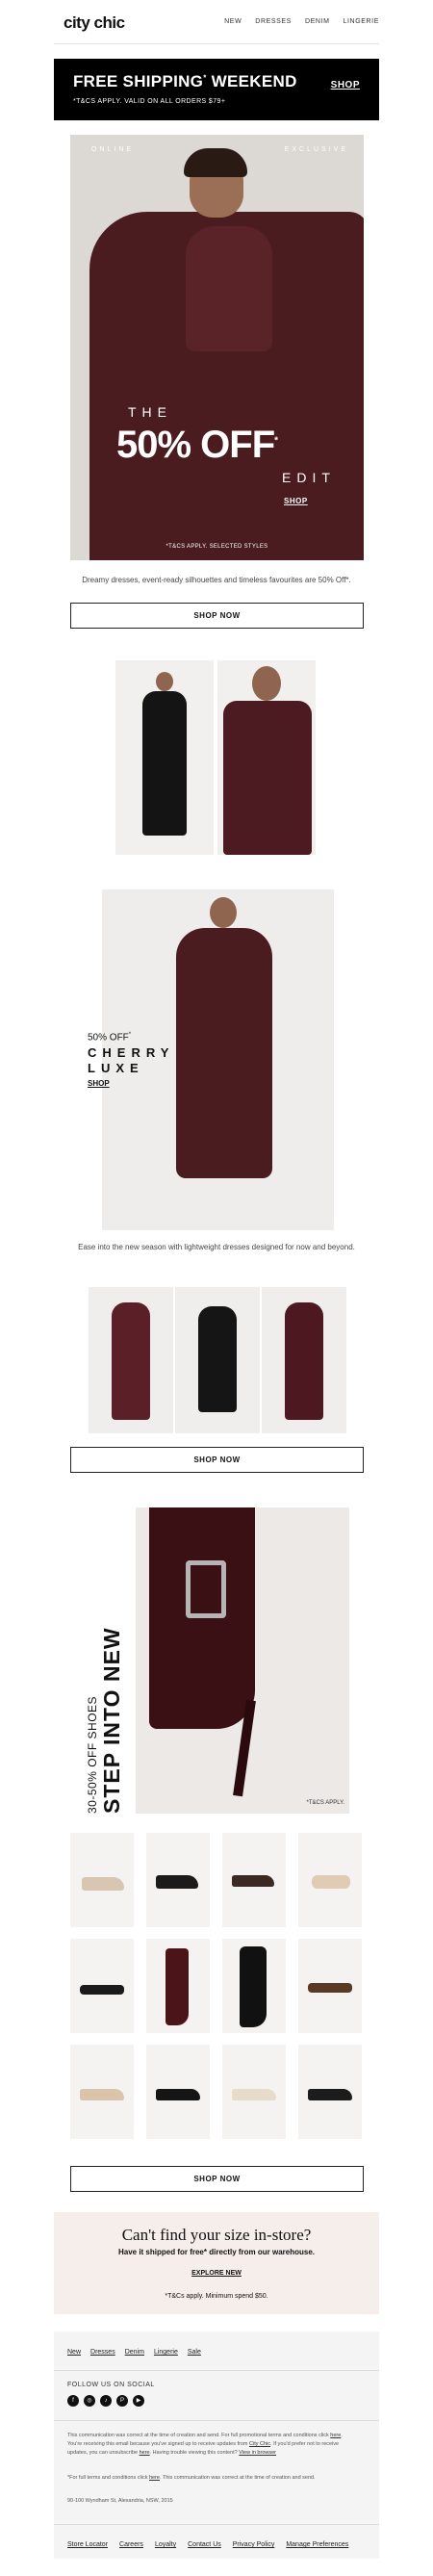 Image resolution: width=433 pixels, height=2576 pixels. What do you see at coordinates (99, 1084) in the screenshot?
I see `cherry-shop-link: SHOP` at bounding box center [99, 1084].